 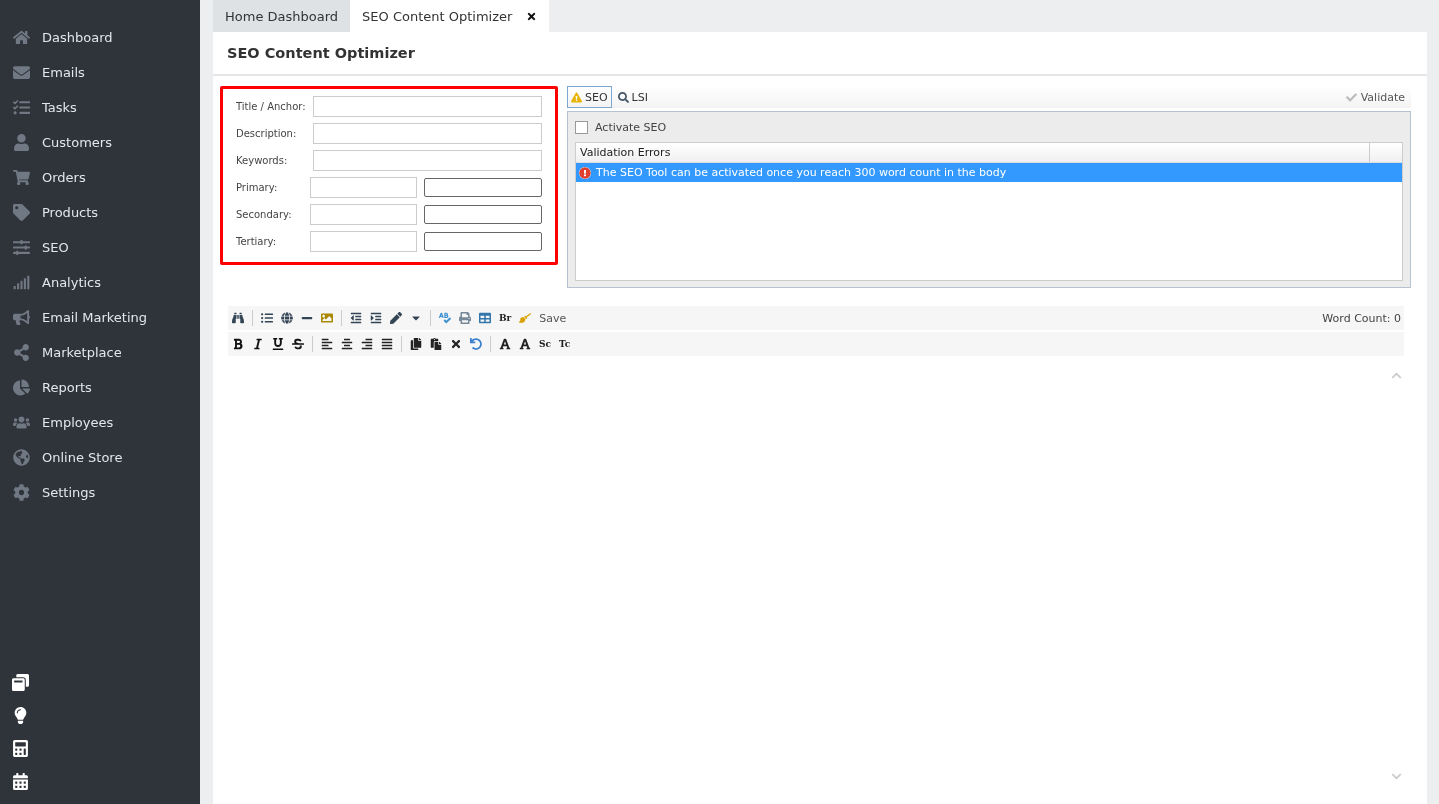 I want to click on spellcheck-icon, so click(x=445, y=318).